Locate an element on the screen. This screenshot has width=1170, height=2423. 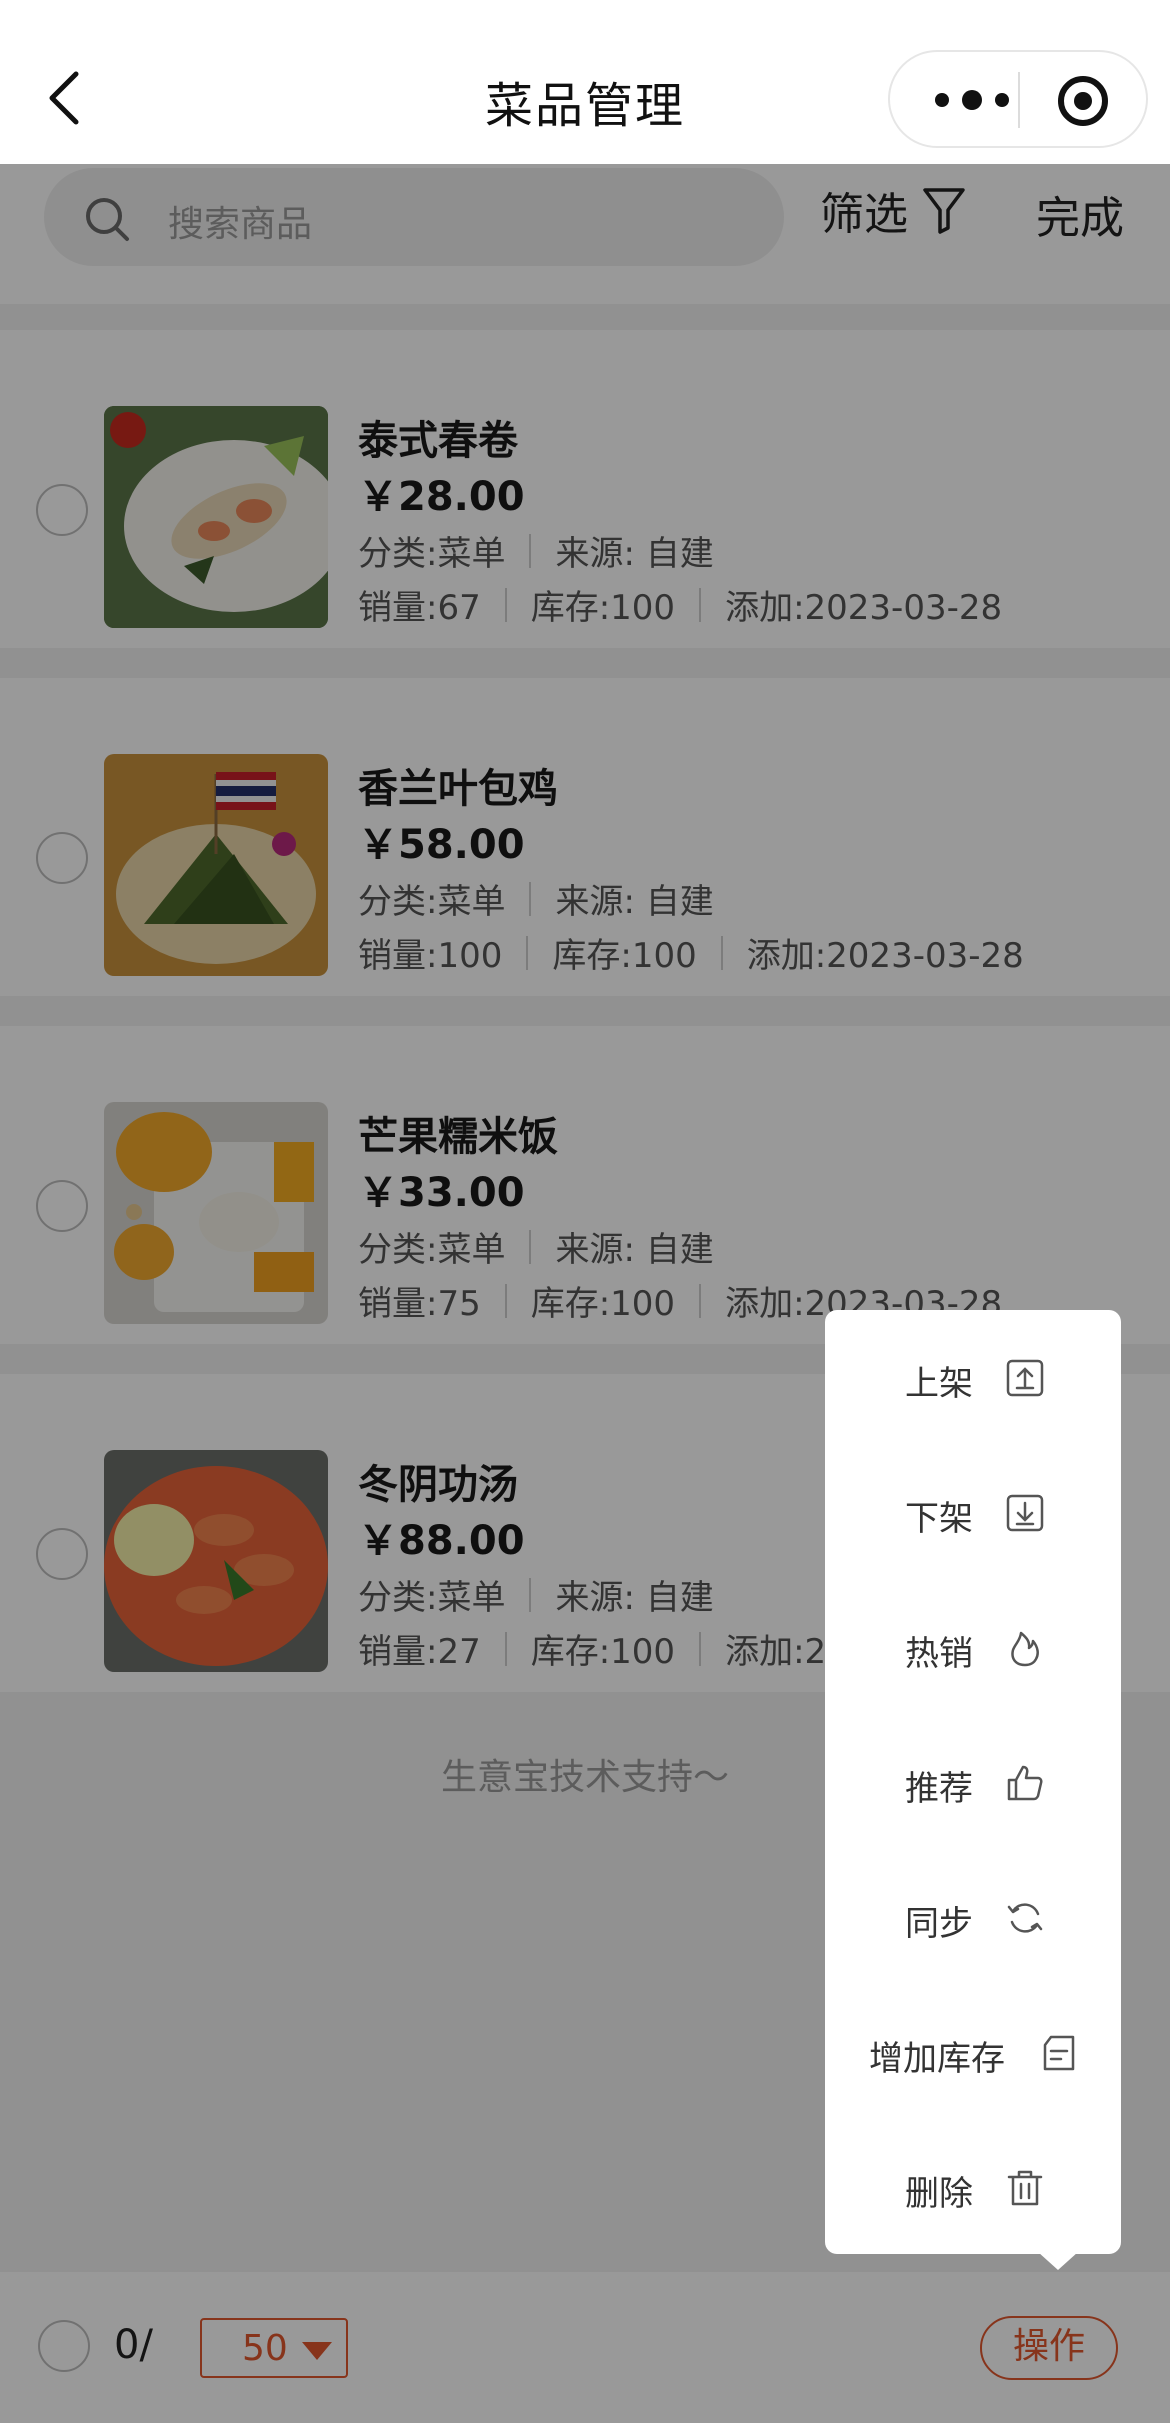
menu-item-hot-sale: 热销 is located at coordinates (973, 1648).